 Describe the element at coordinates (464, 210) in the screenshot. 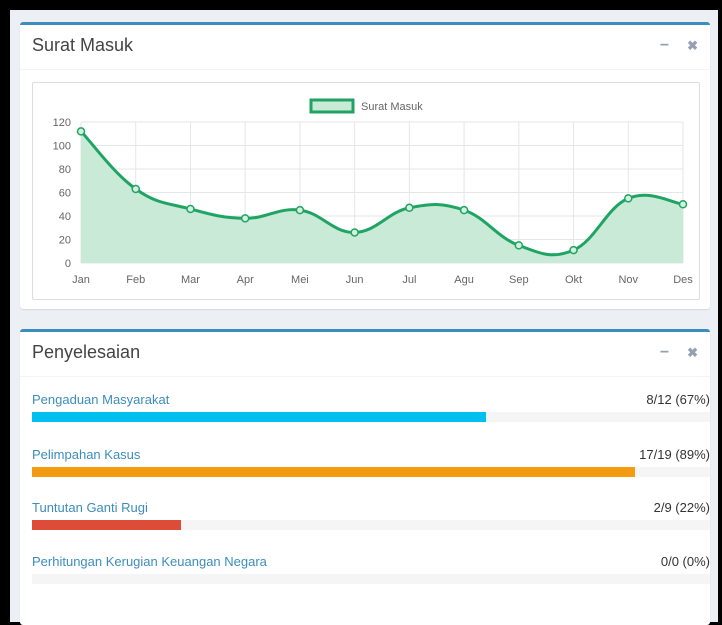

I see `data-point-agu` at that location.